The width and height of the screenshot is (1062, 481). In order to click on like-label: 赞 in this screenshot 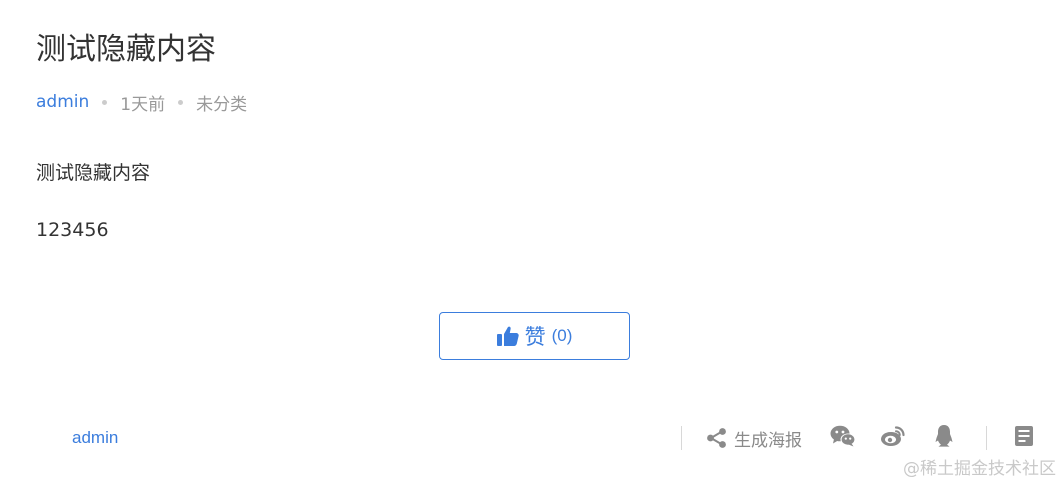, I will do `click(535, 337)`.